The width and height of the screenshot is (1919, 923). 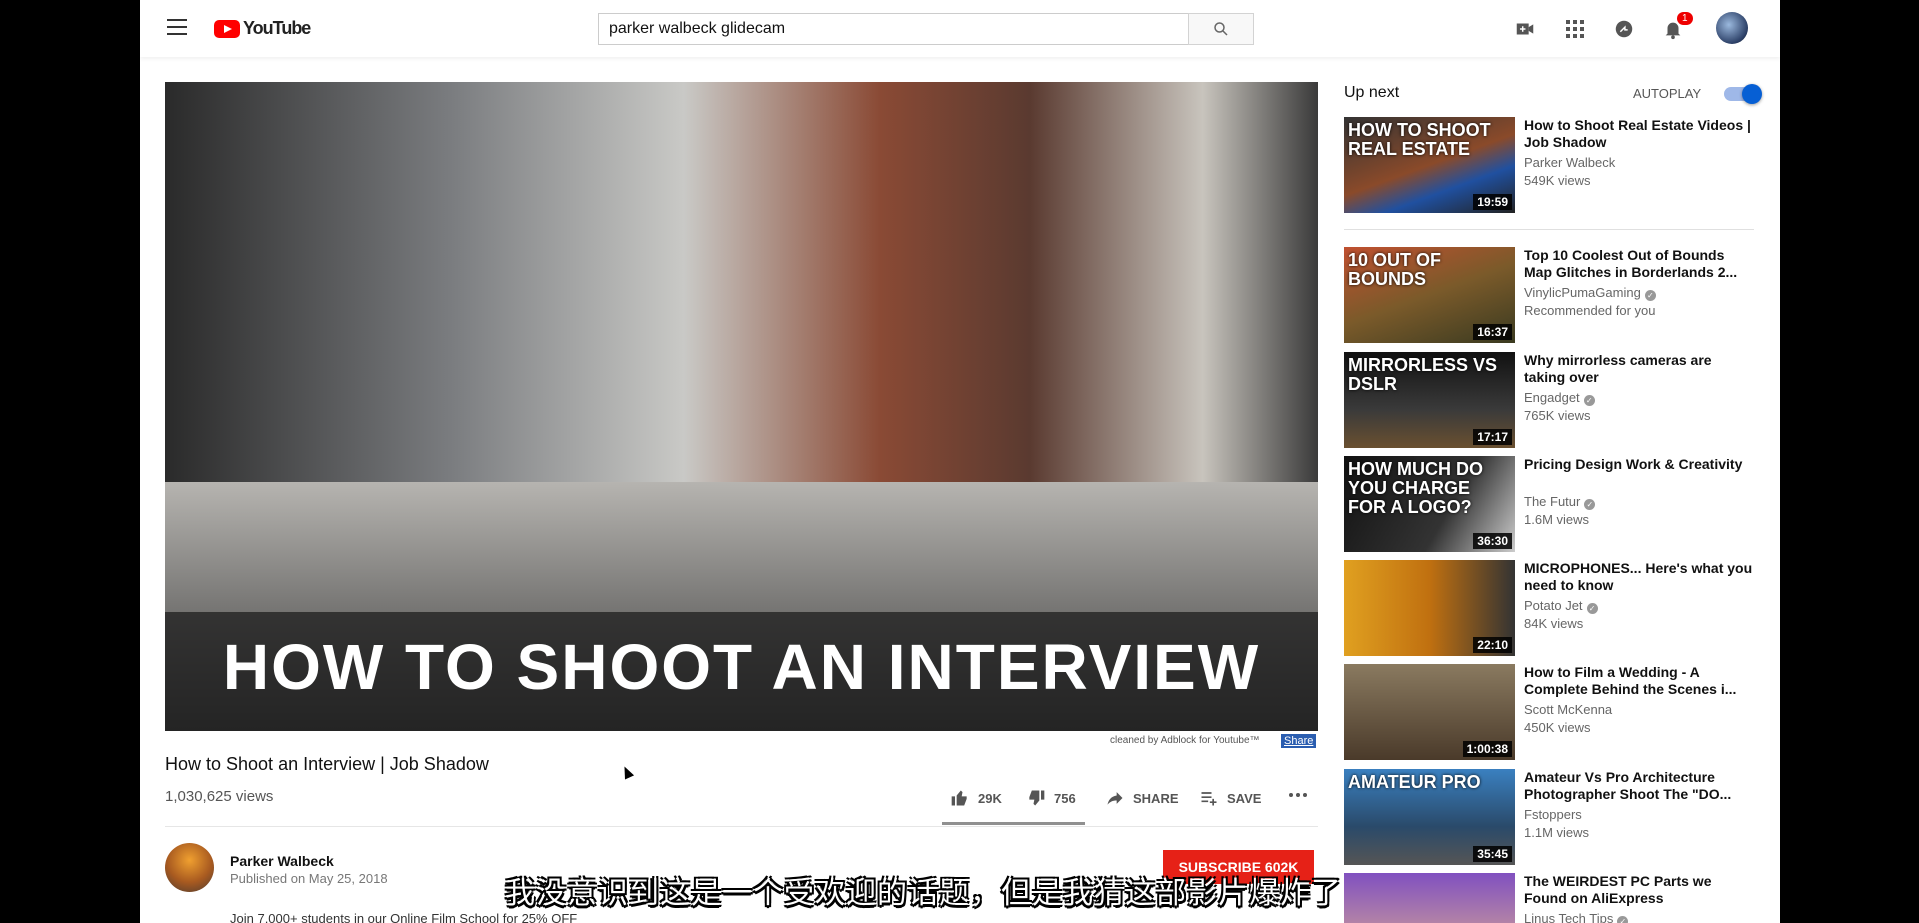 I want to click on duration-badge: 35:45, so click(x=1492, y=854).